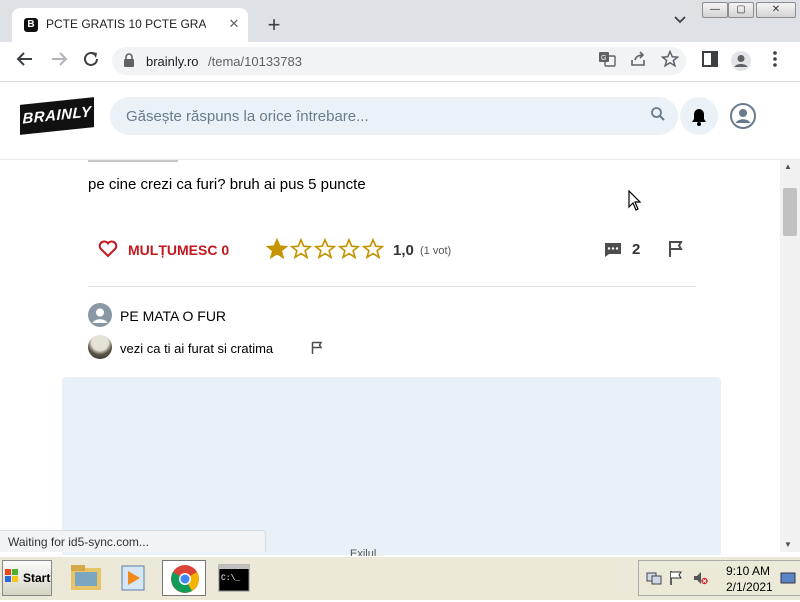  I want to click on back-icon, so click(25, 61).